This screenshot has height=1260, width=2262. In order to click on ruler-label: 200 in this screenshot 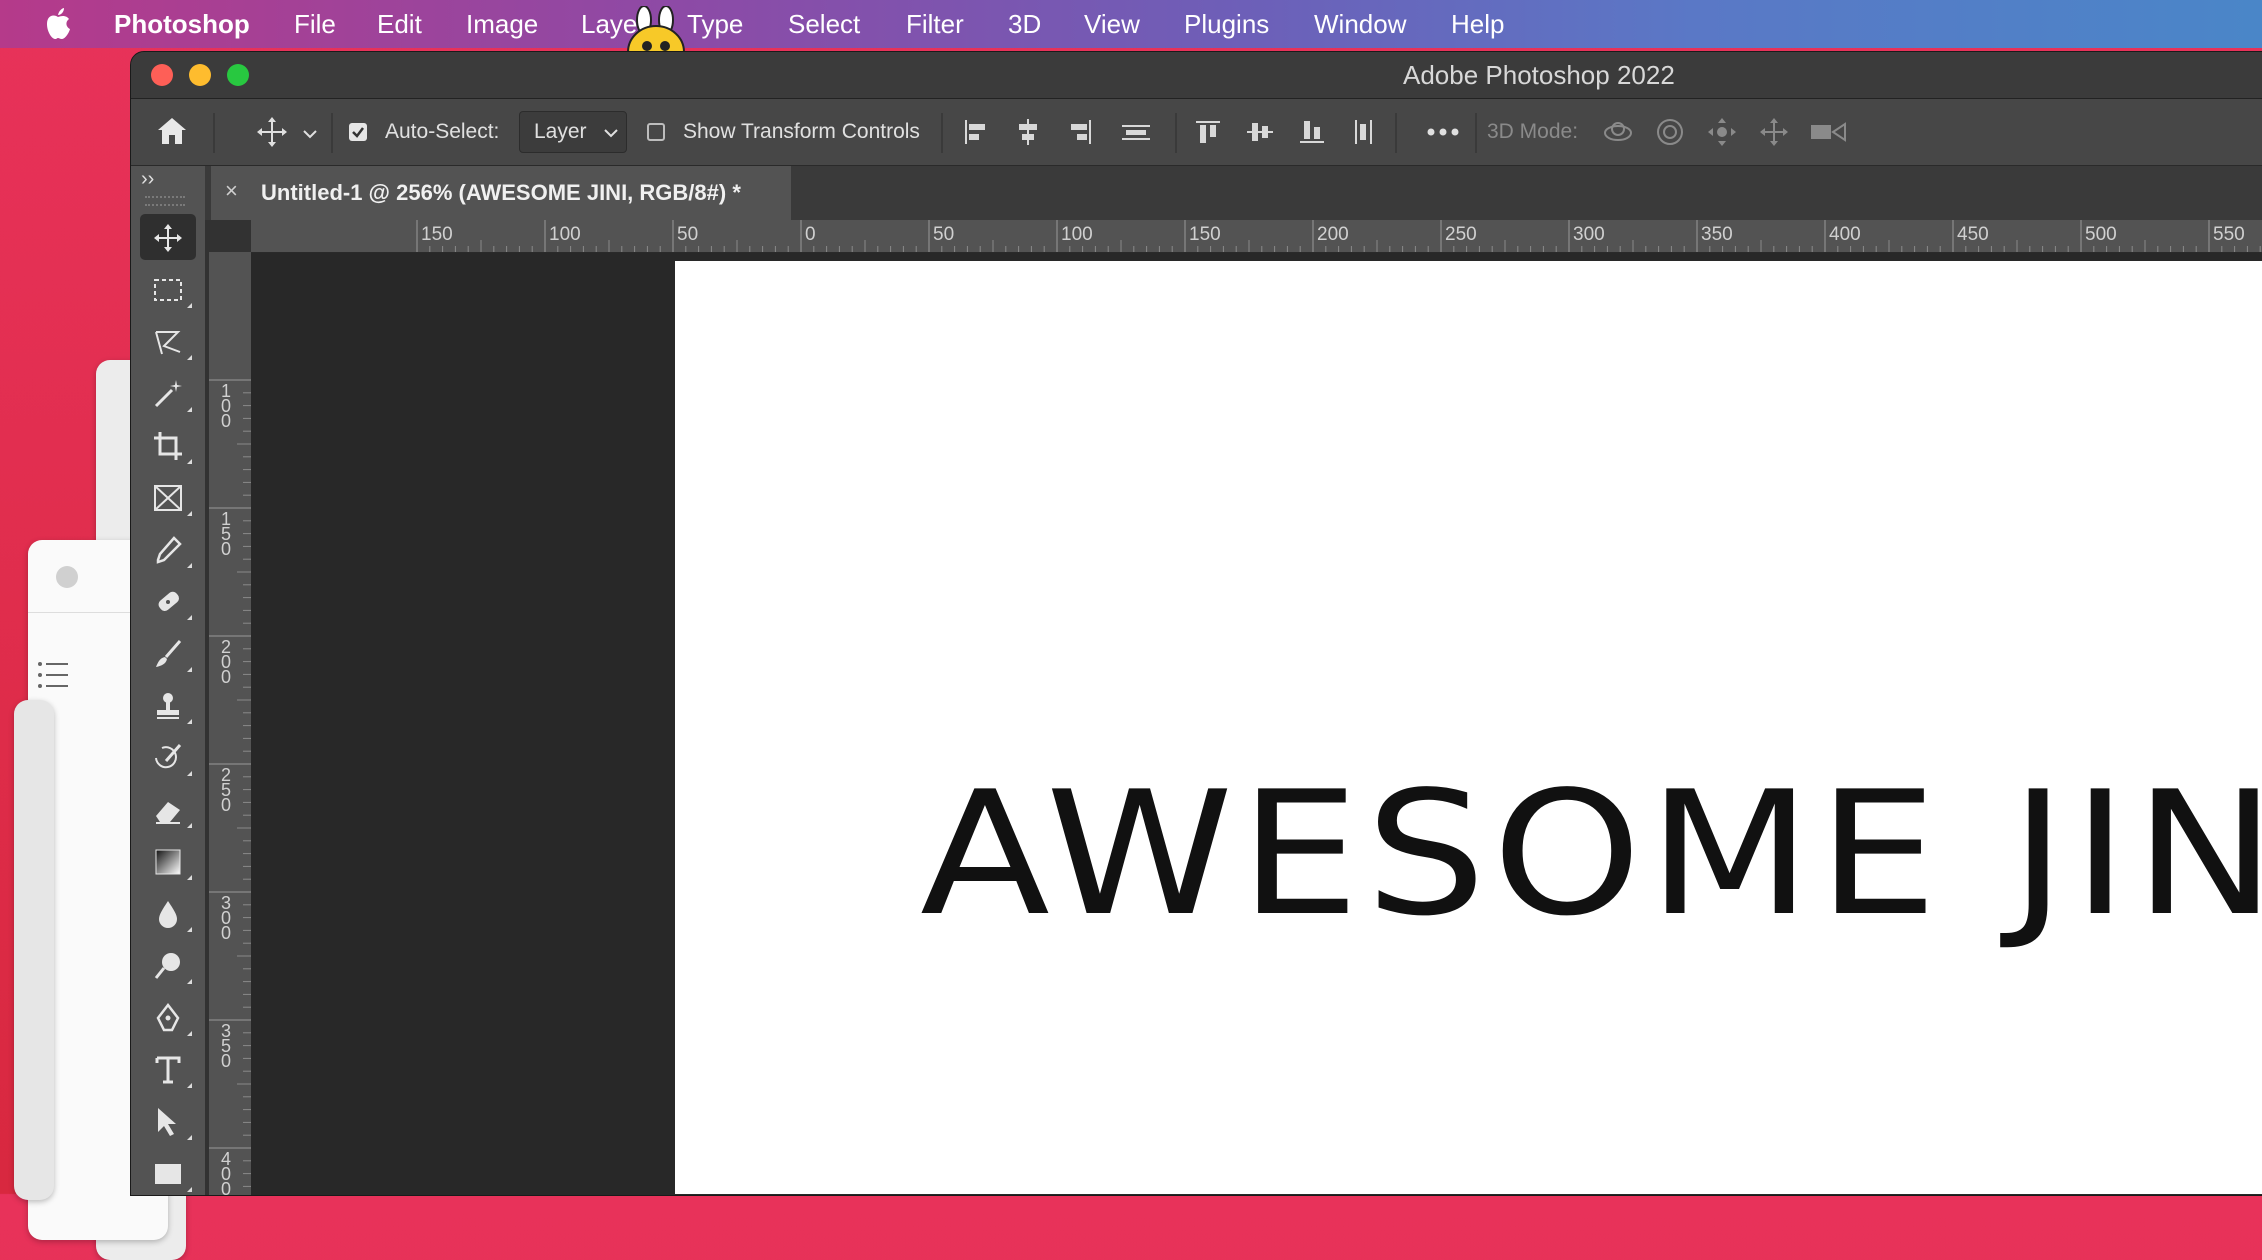, I will do `click(225, 662)`.